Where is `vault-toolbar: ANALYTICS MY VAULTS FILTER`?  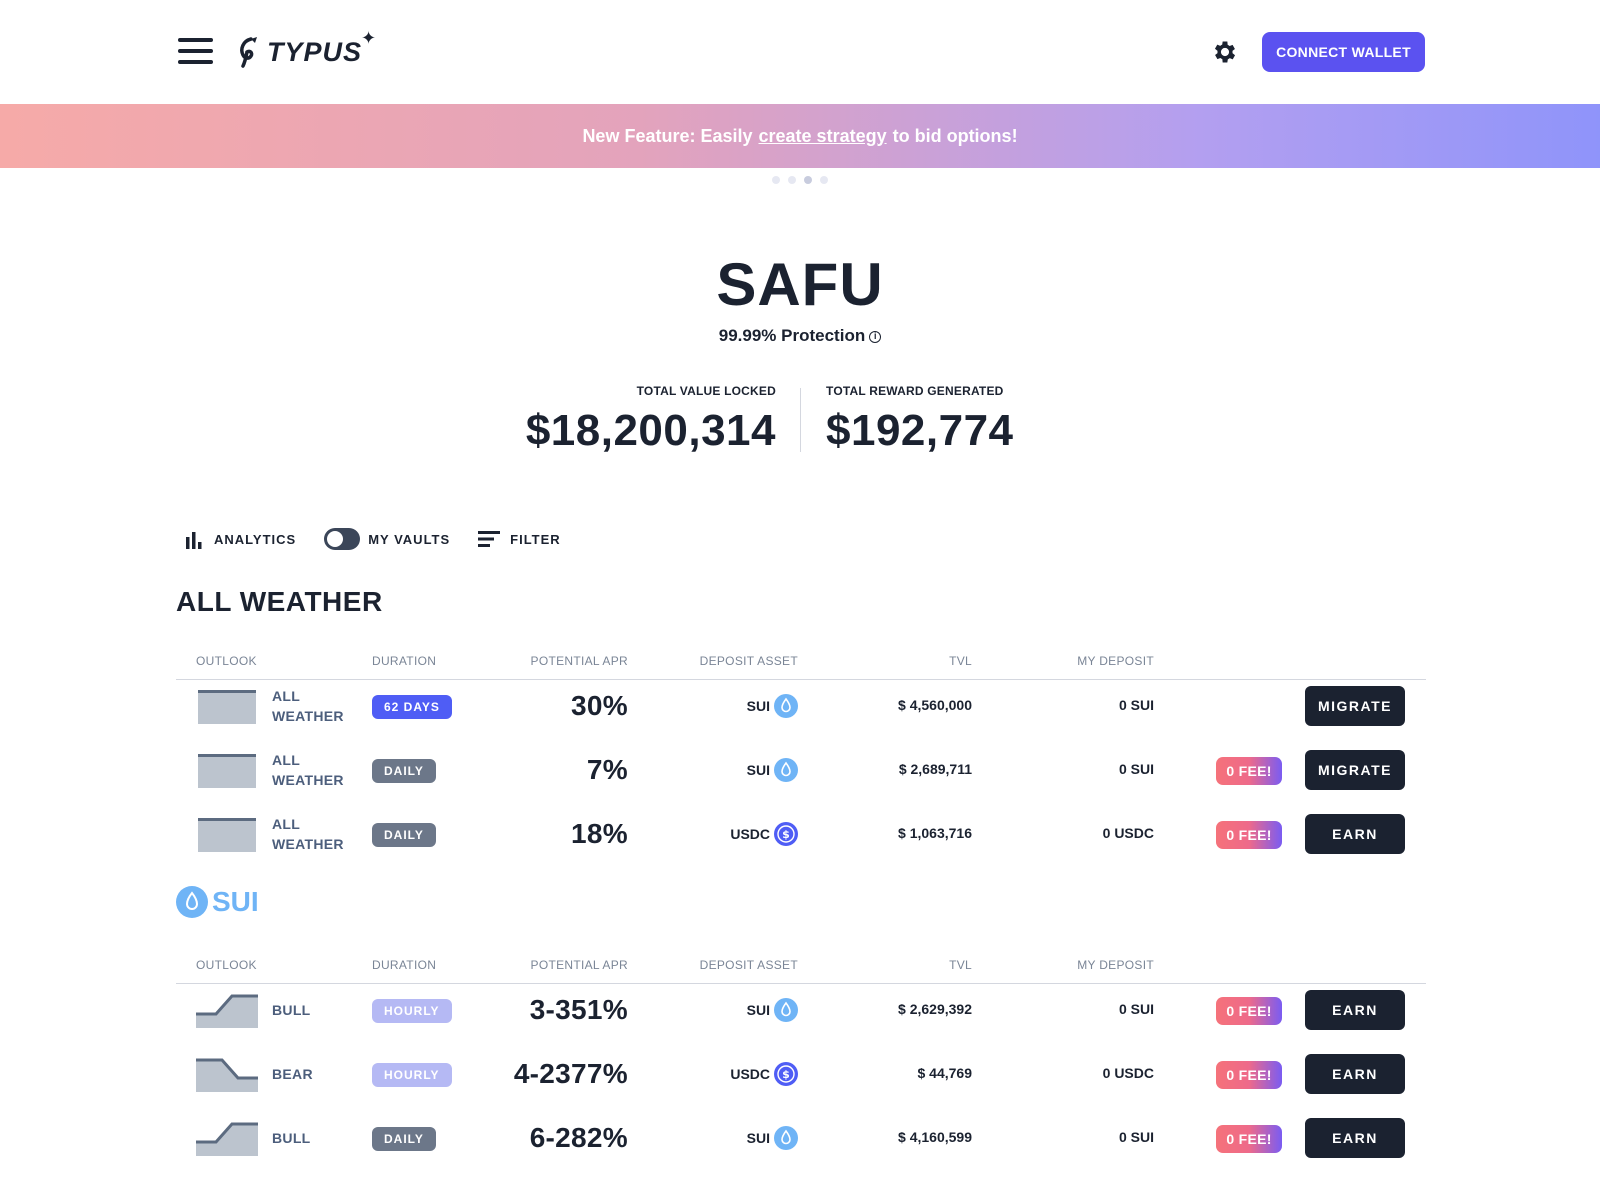 vault-toolbar: ANALYTICS MY VAULTS FILTER is located at coordinates (386, 539).